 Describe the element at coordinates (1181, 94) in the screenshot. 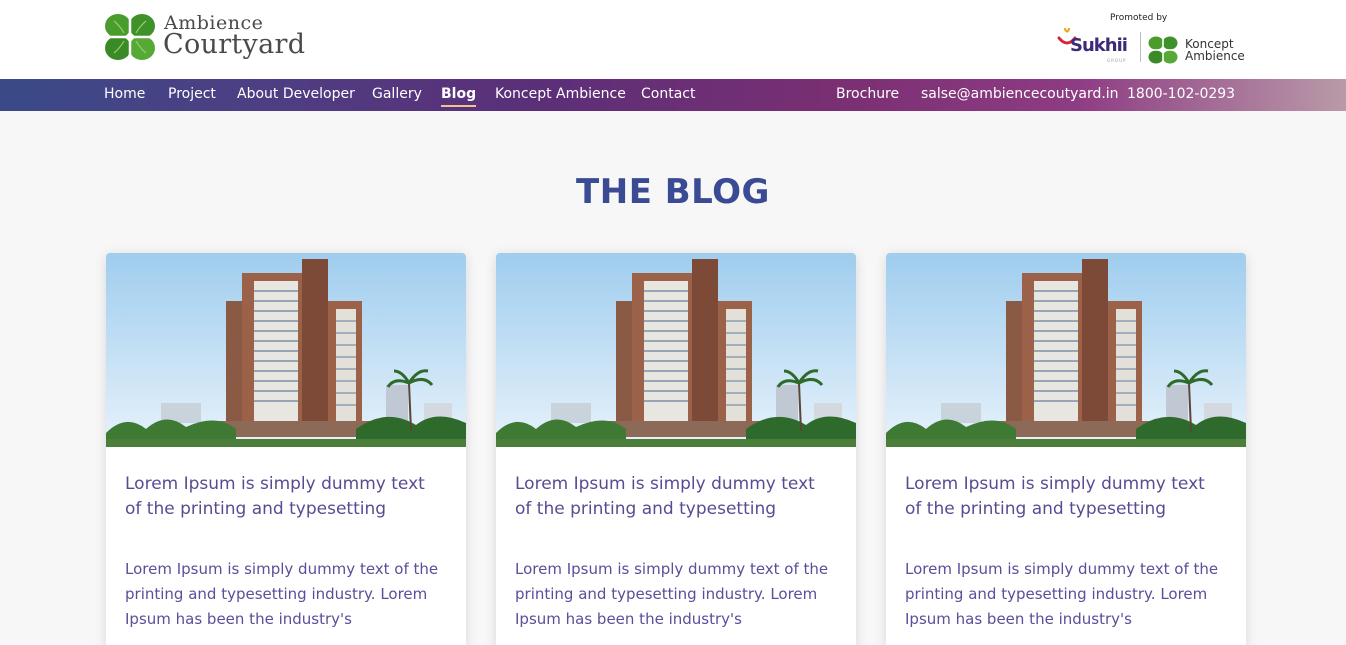

I see `nav-phone-link: 1800-102-0293` at that location.